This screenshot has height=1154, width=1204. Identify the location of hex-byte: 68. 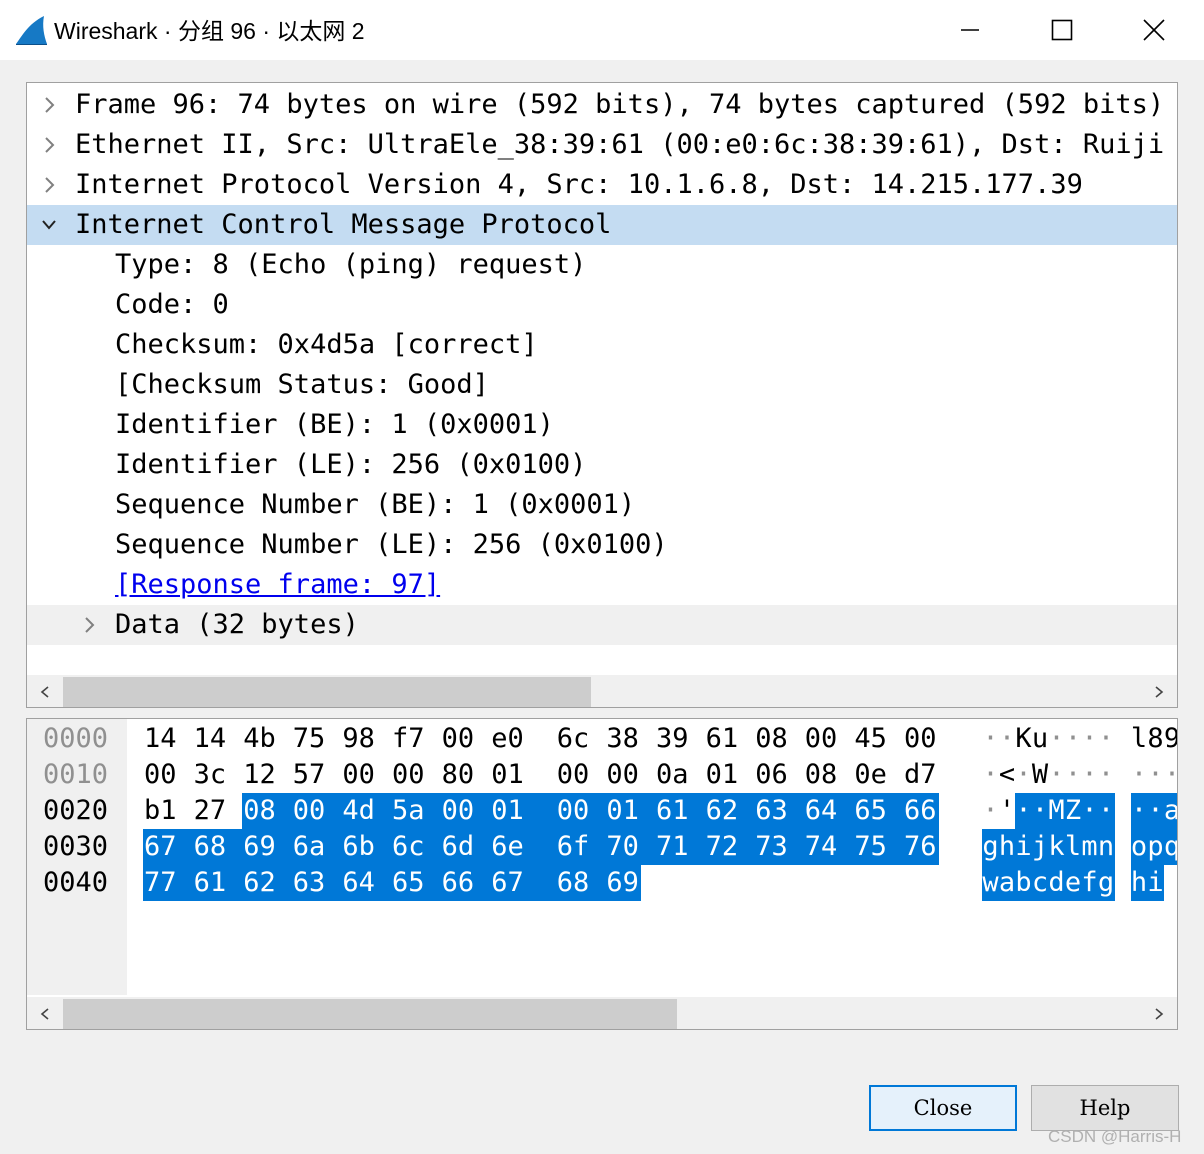
(217, 847).